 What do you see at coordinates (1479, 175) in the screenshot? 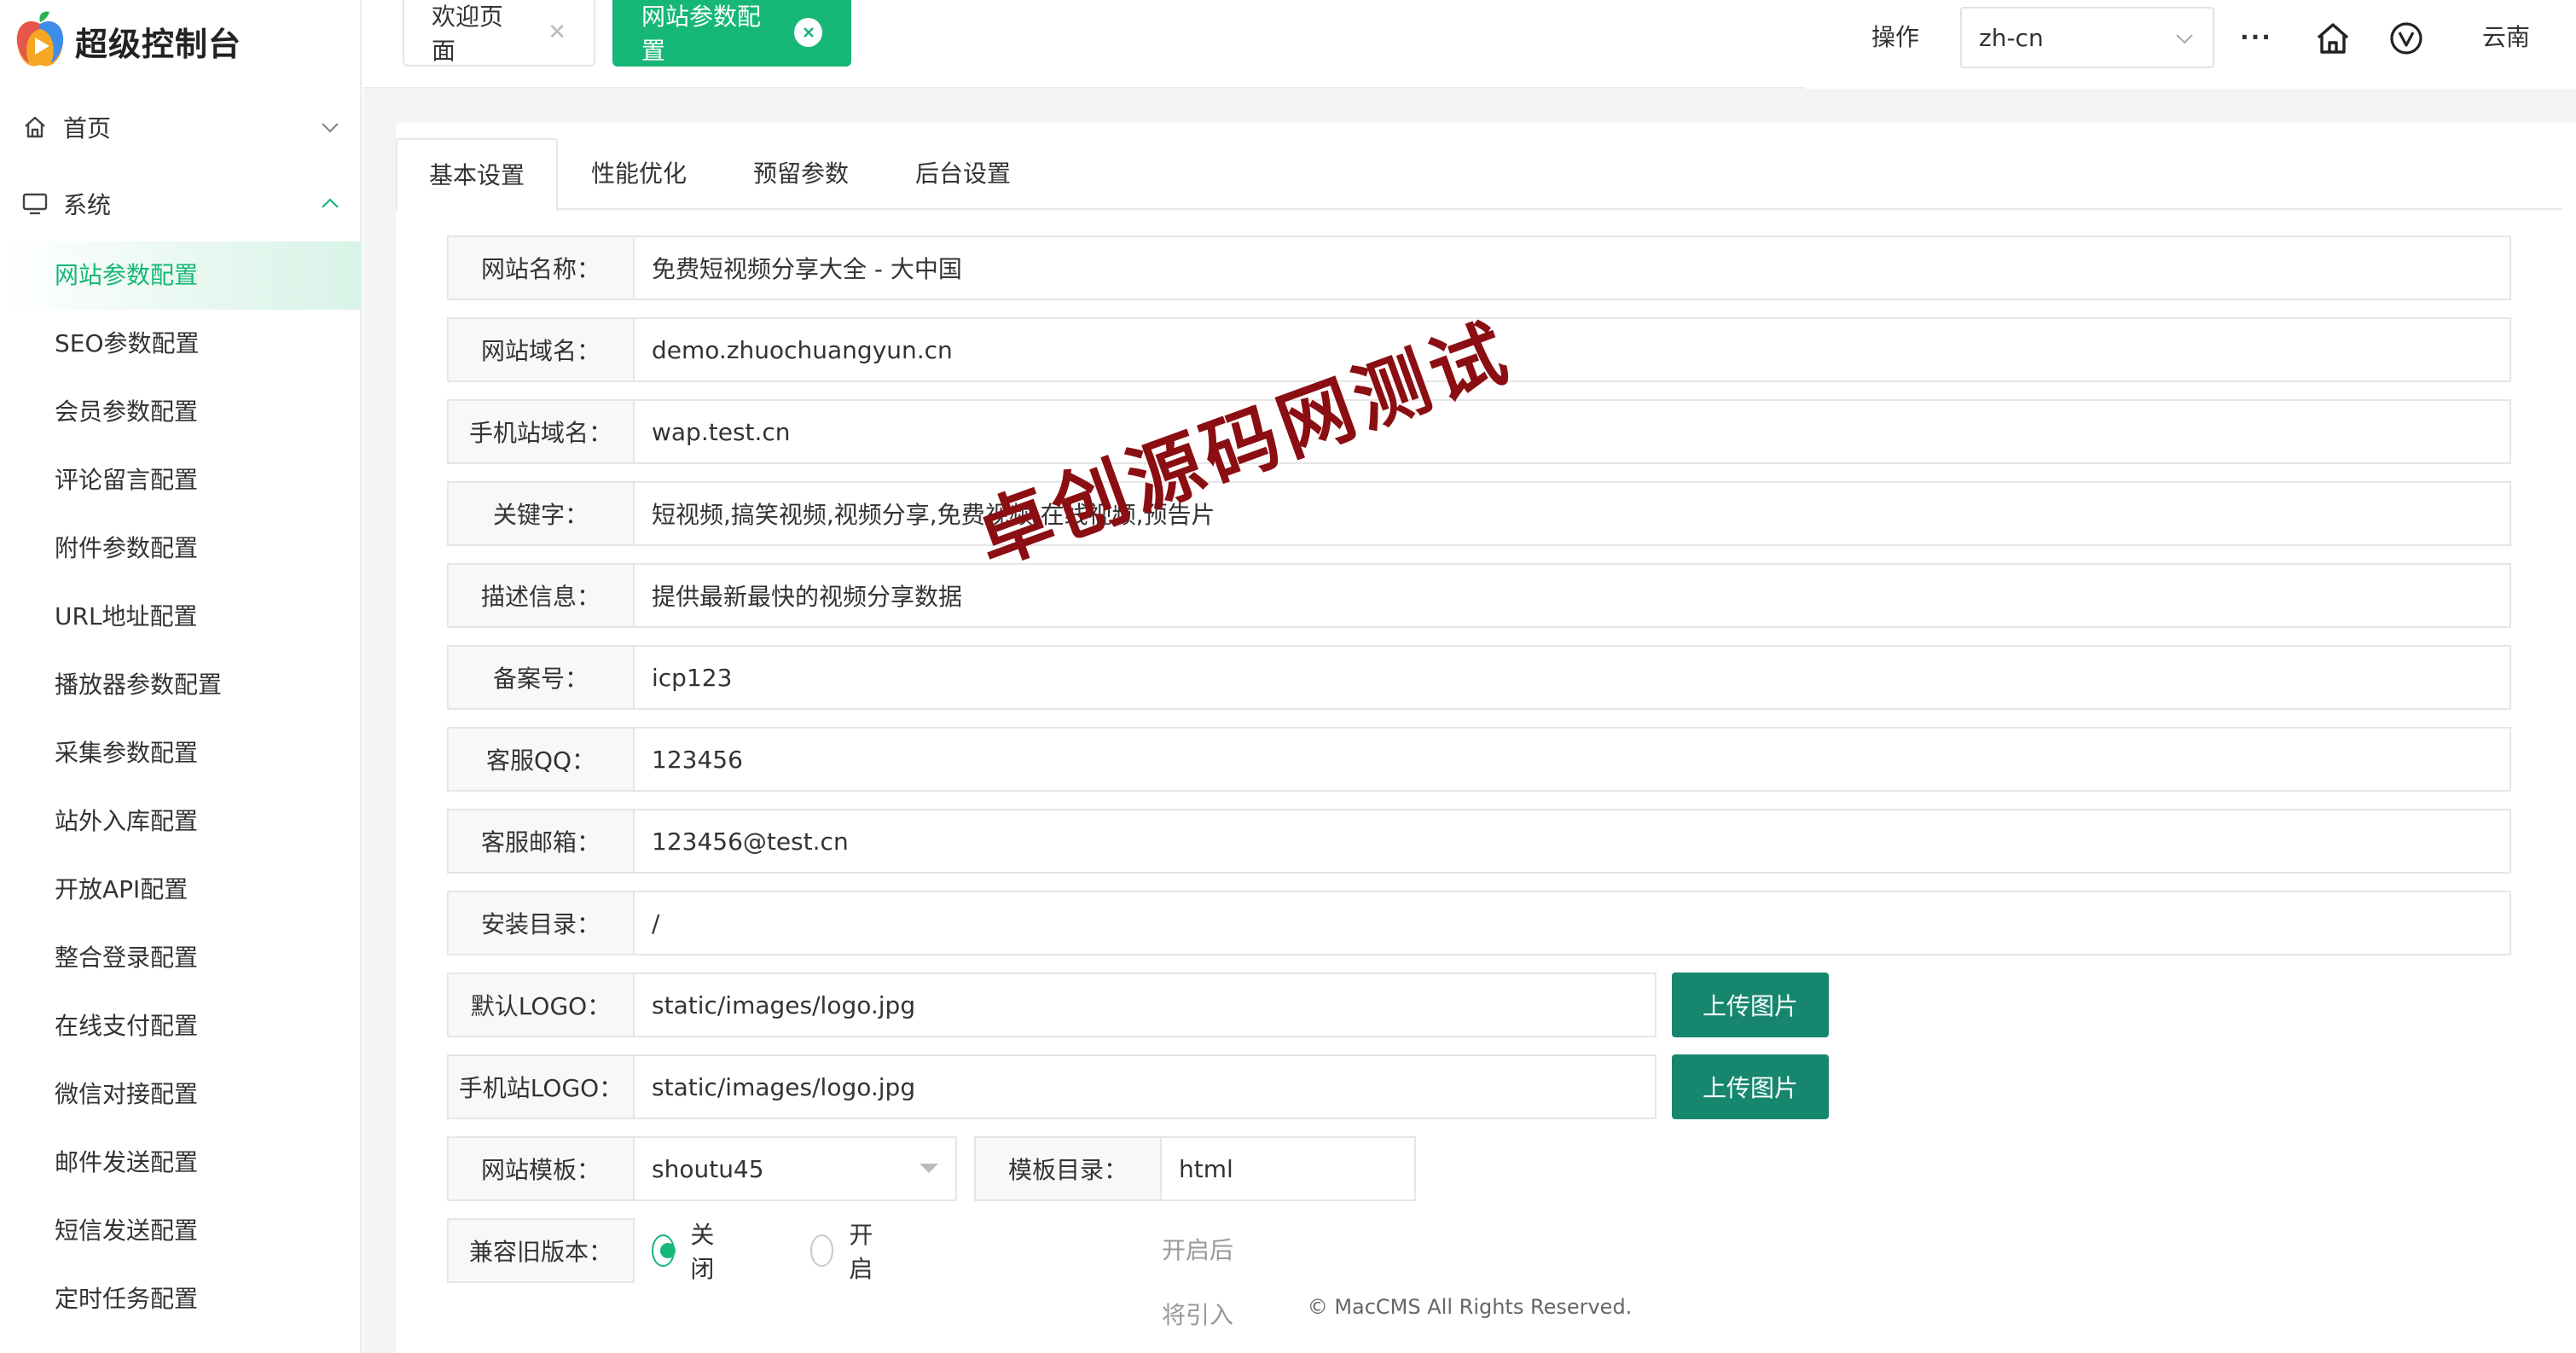
I see `settings-tabs: 基本设置 性能优化 预留参数 后台设置` at bounding box center [1479, 175].